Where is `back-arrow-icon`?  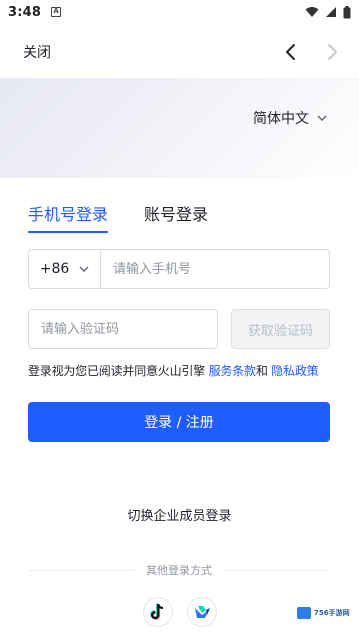 back-arrow-icon is located at coordinates (291, 52).